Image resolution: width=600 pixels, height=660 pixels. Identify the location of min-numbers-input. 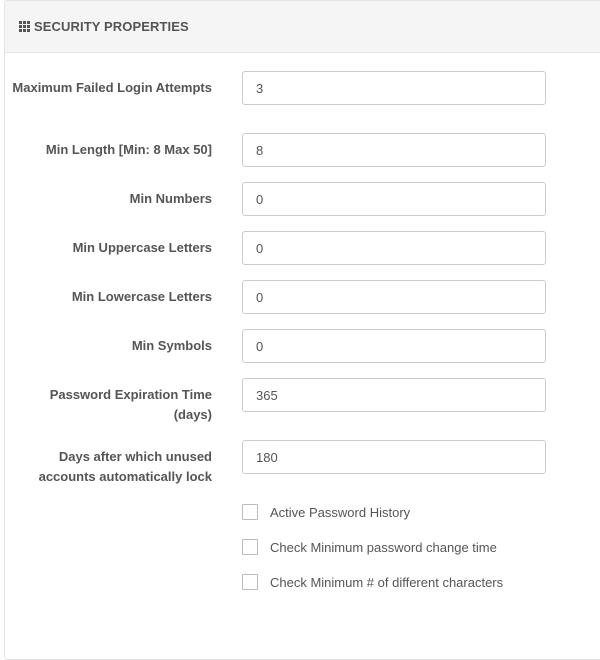
(394, 199).